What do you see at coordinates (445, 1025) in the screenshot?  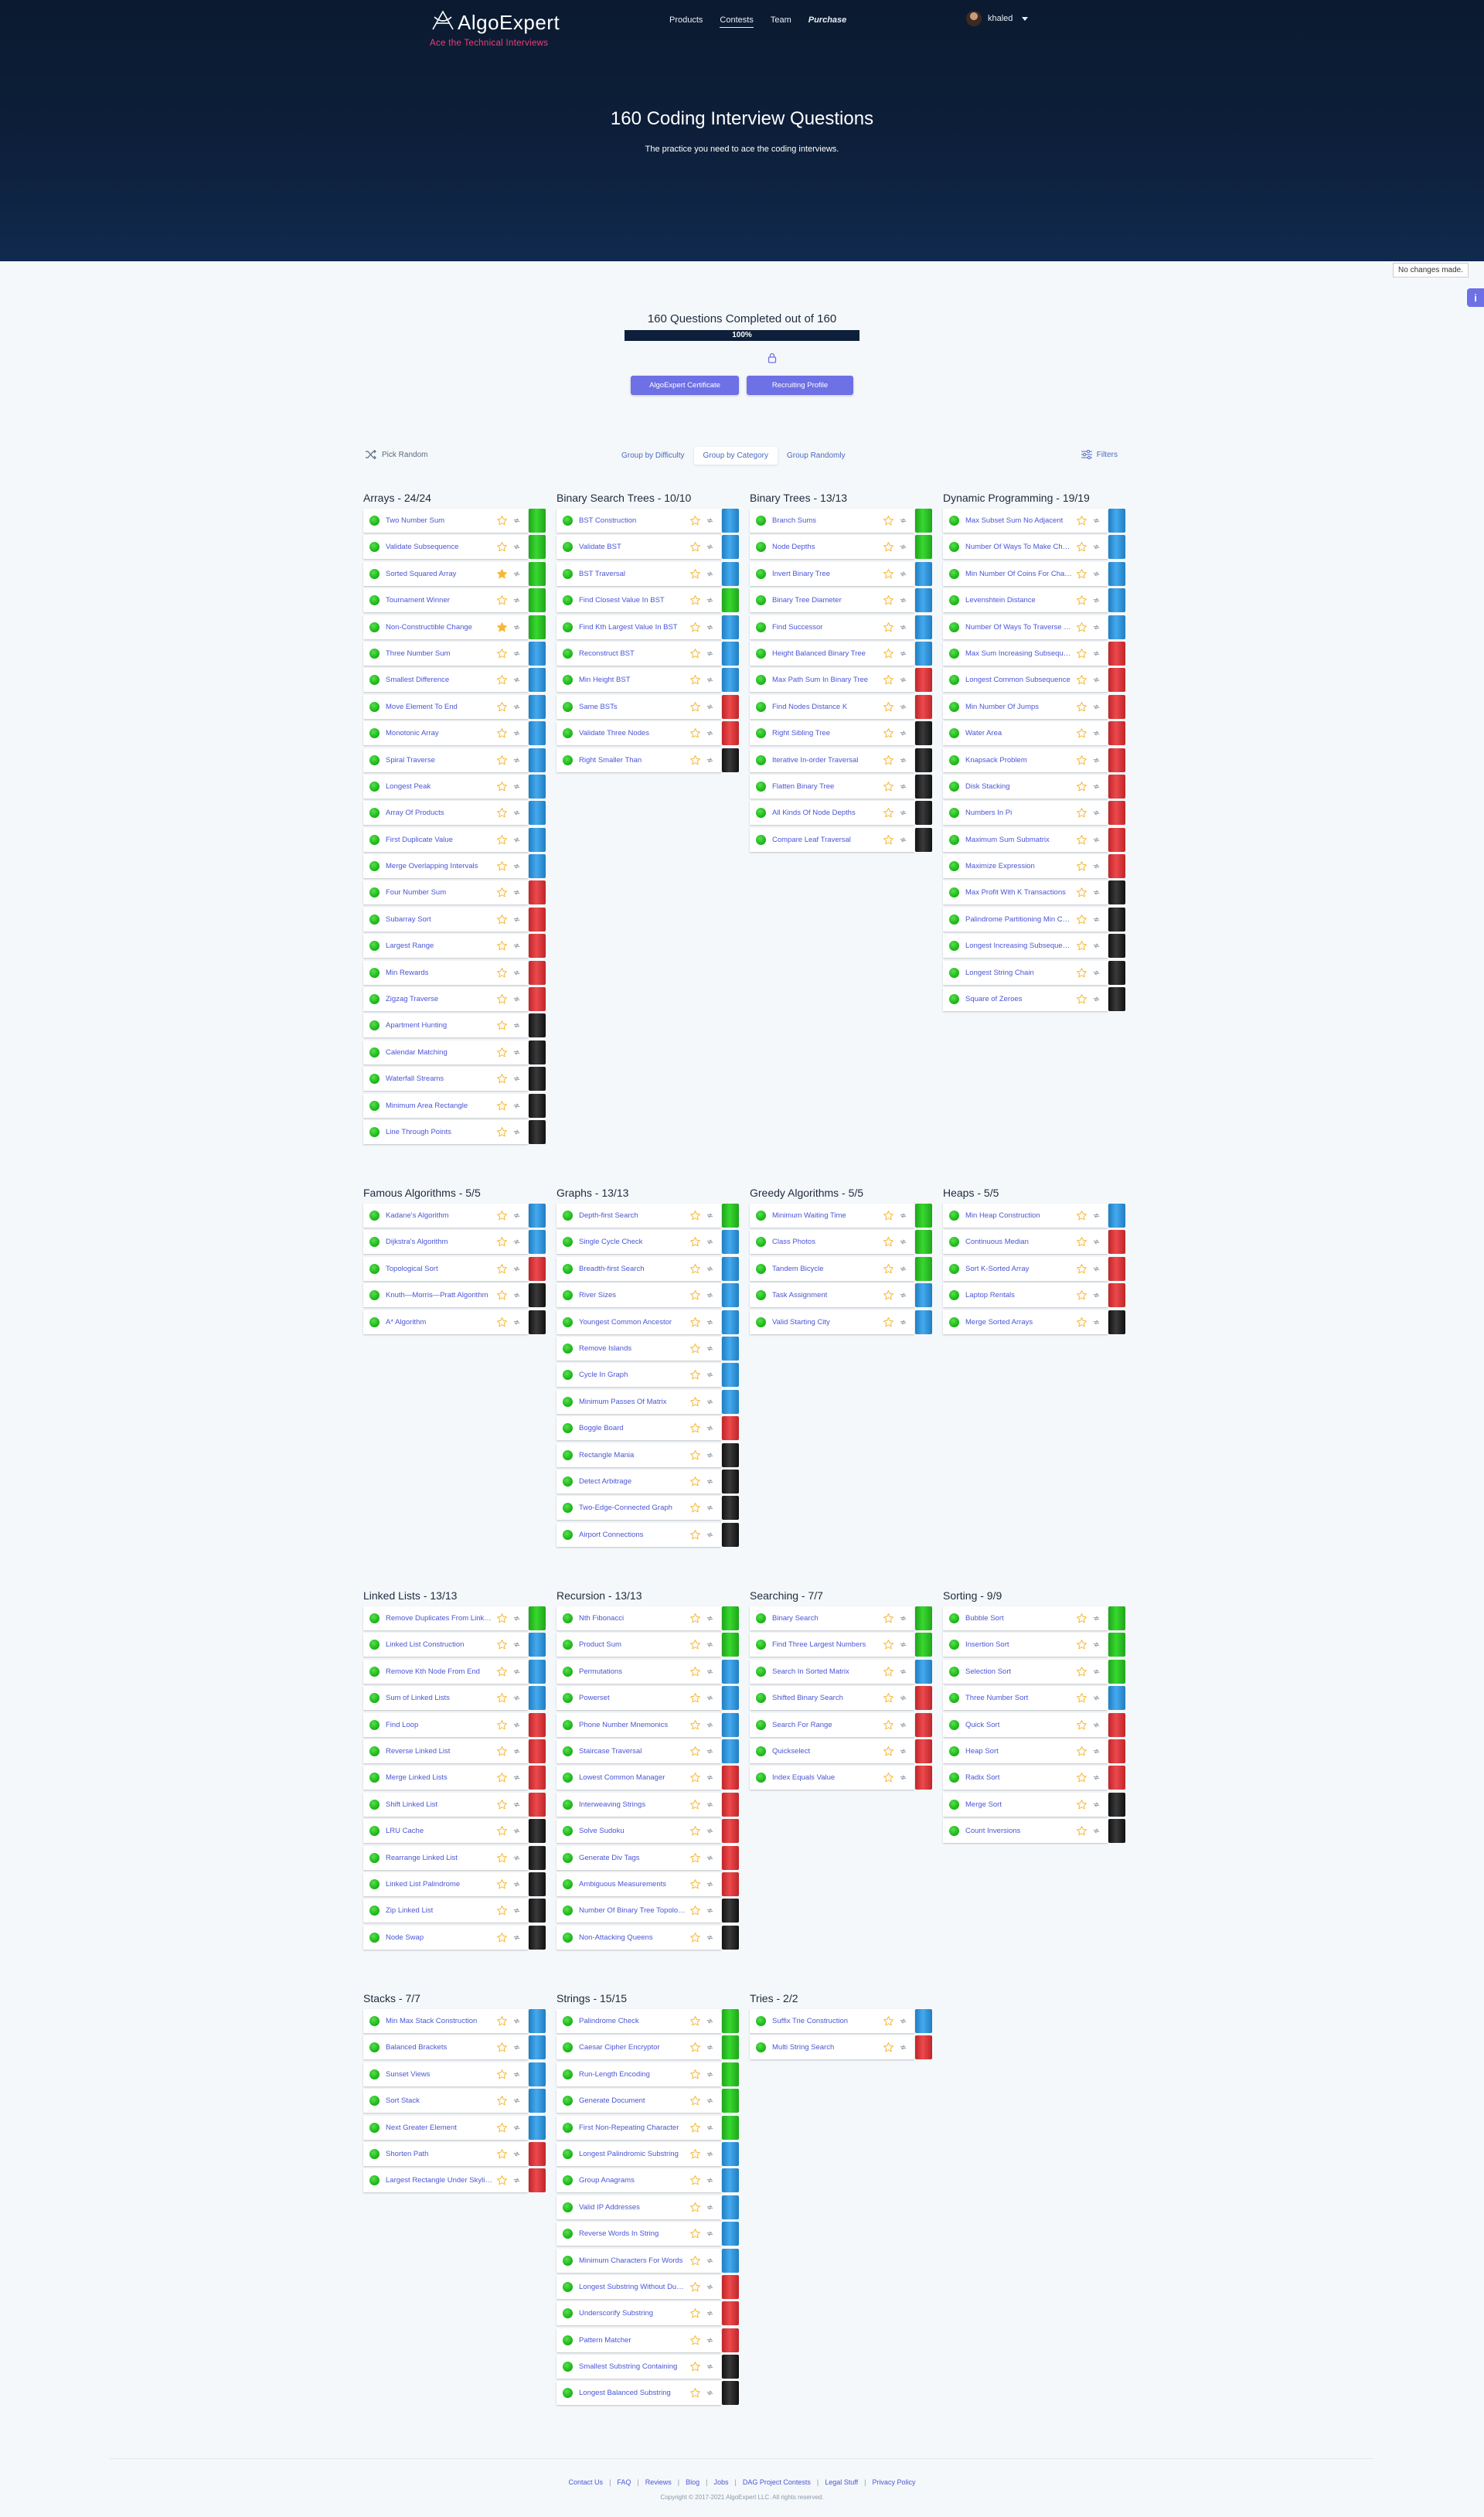 I see `question-card: Apartment Hunting` at bounding box center [445, 1025].